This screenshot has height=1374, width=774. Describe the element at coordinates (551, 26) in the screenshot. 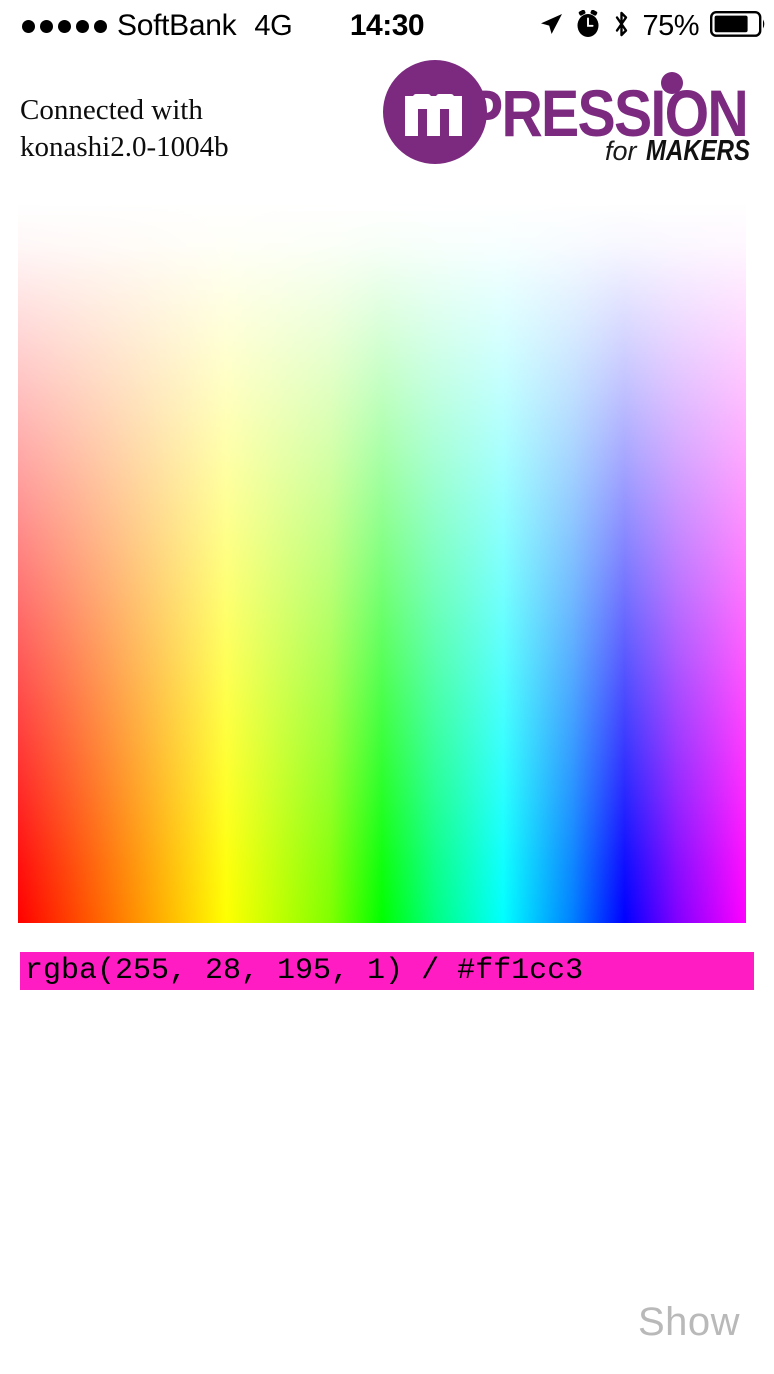

I see `location-arrow-icon` at that location.